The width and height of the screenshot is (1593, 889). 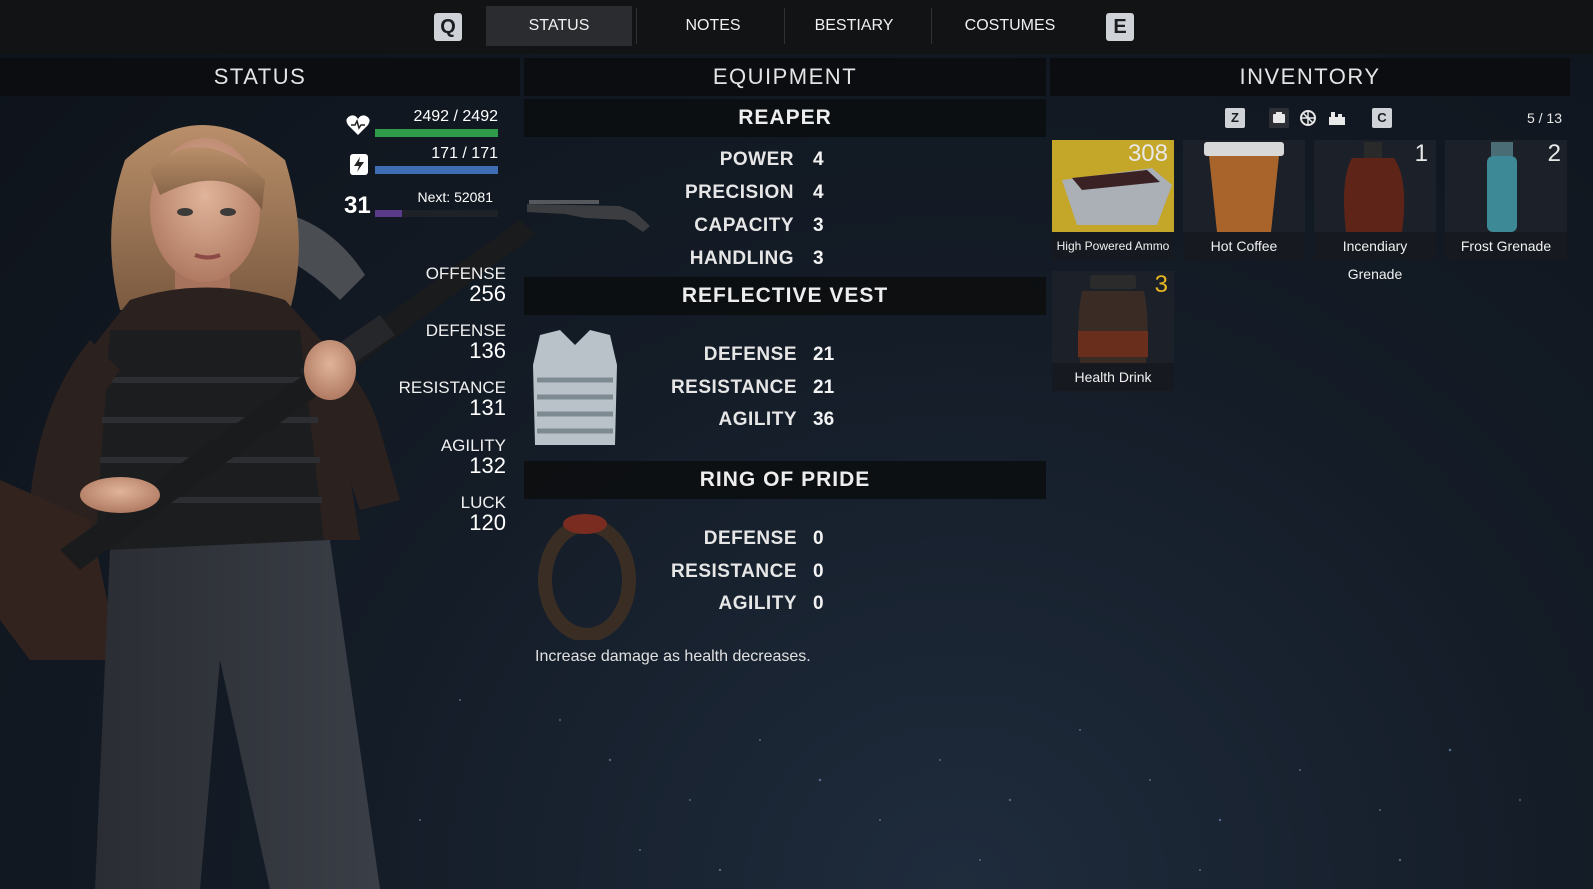 I want to click on armor-stat-value-agility: 36, so click(x=824, y=419).